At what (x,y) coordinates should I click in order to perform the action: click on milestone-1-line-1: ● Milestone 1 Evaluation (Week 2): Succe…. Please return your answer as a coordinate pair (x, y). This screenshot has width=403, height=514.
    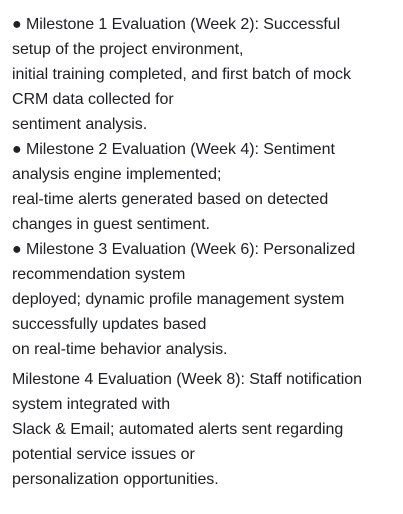
    Looking at the image, I should click on (176, 24).